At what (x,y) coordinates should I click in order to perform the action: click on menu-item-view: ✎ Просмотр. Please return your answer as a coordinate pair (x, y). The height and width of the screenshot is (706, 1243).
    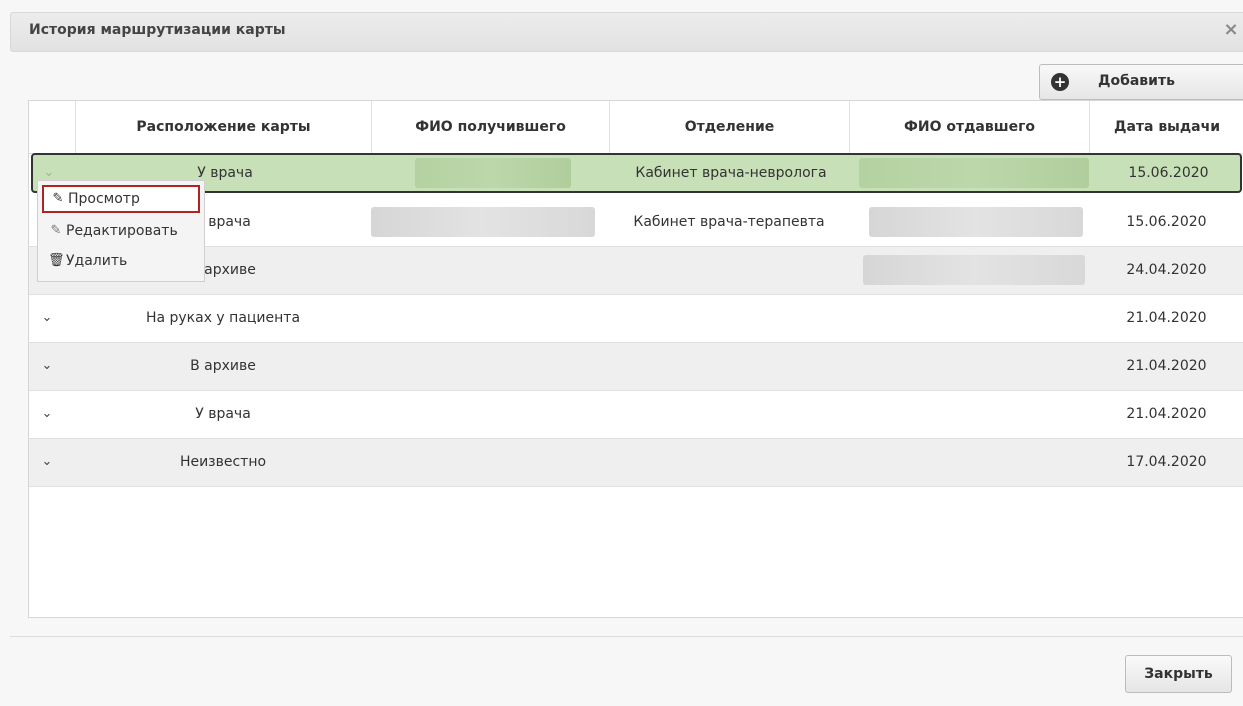
    Looking at the image, I should click on (121, 199).